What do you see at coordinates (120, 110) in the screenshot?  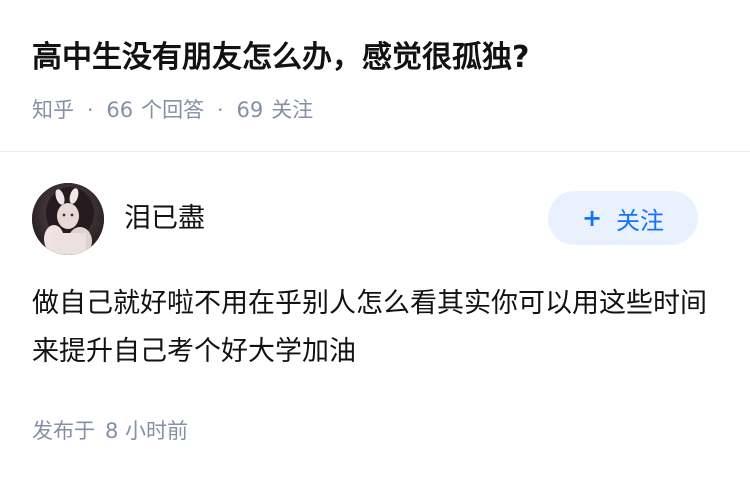 I see `answers-count: 66` at bounding box center [120, 110].